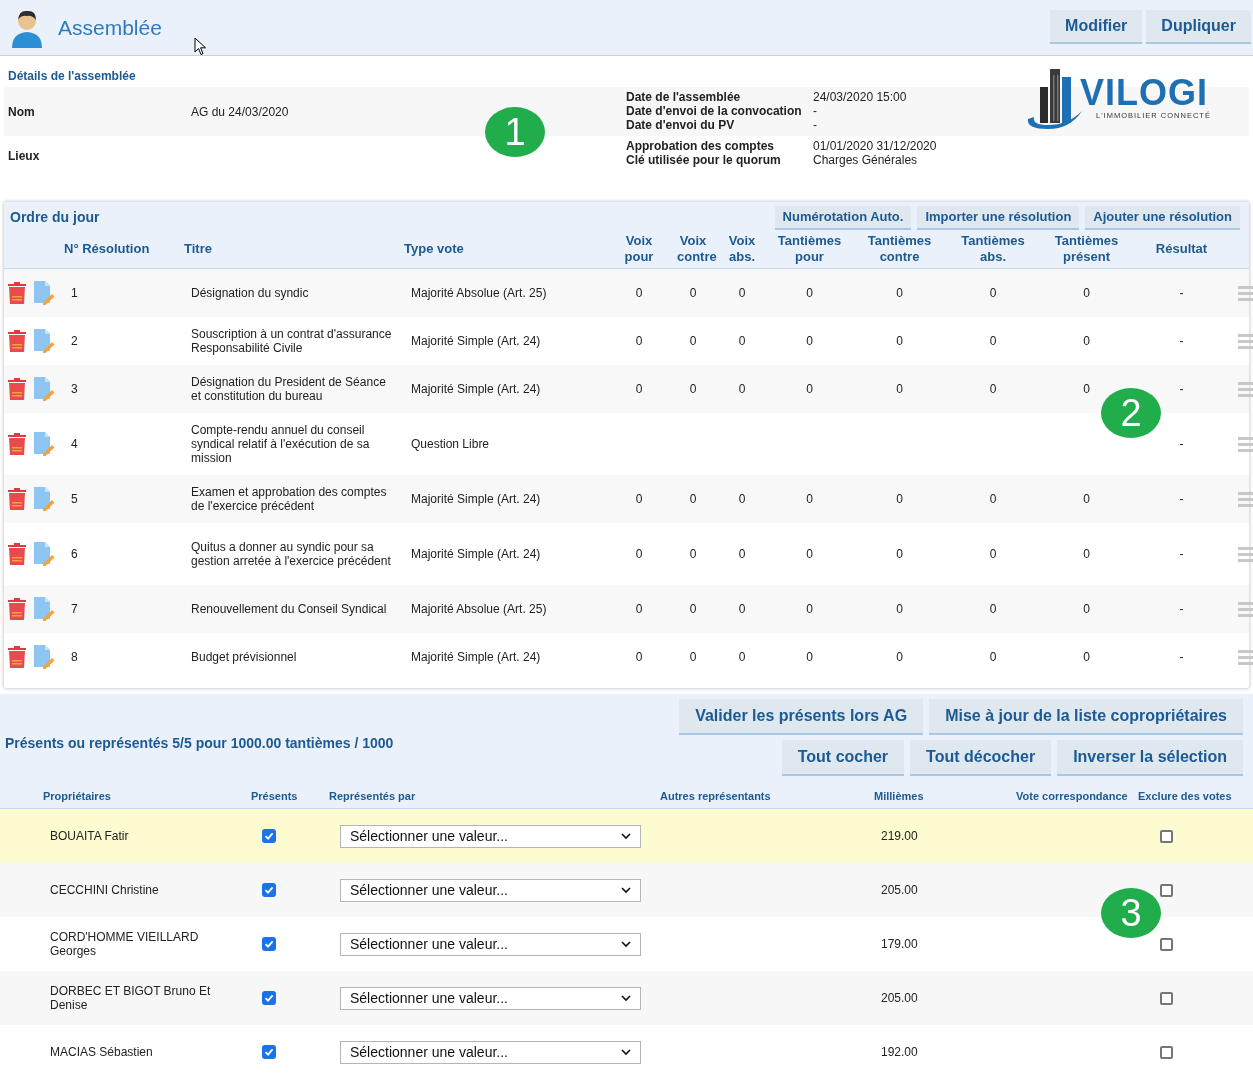 The height and width of the screenshot is (1091, 1253). Describe the element at coordinates (280, 443) in the screenshot. I see `resolution-title: Compte-rendu annuel du conseil syndical relatif à l'exécution de sa mission` at that location.